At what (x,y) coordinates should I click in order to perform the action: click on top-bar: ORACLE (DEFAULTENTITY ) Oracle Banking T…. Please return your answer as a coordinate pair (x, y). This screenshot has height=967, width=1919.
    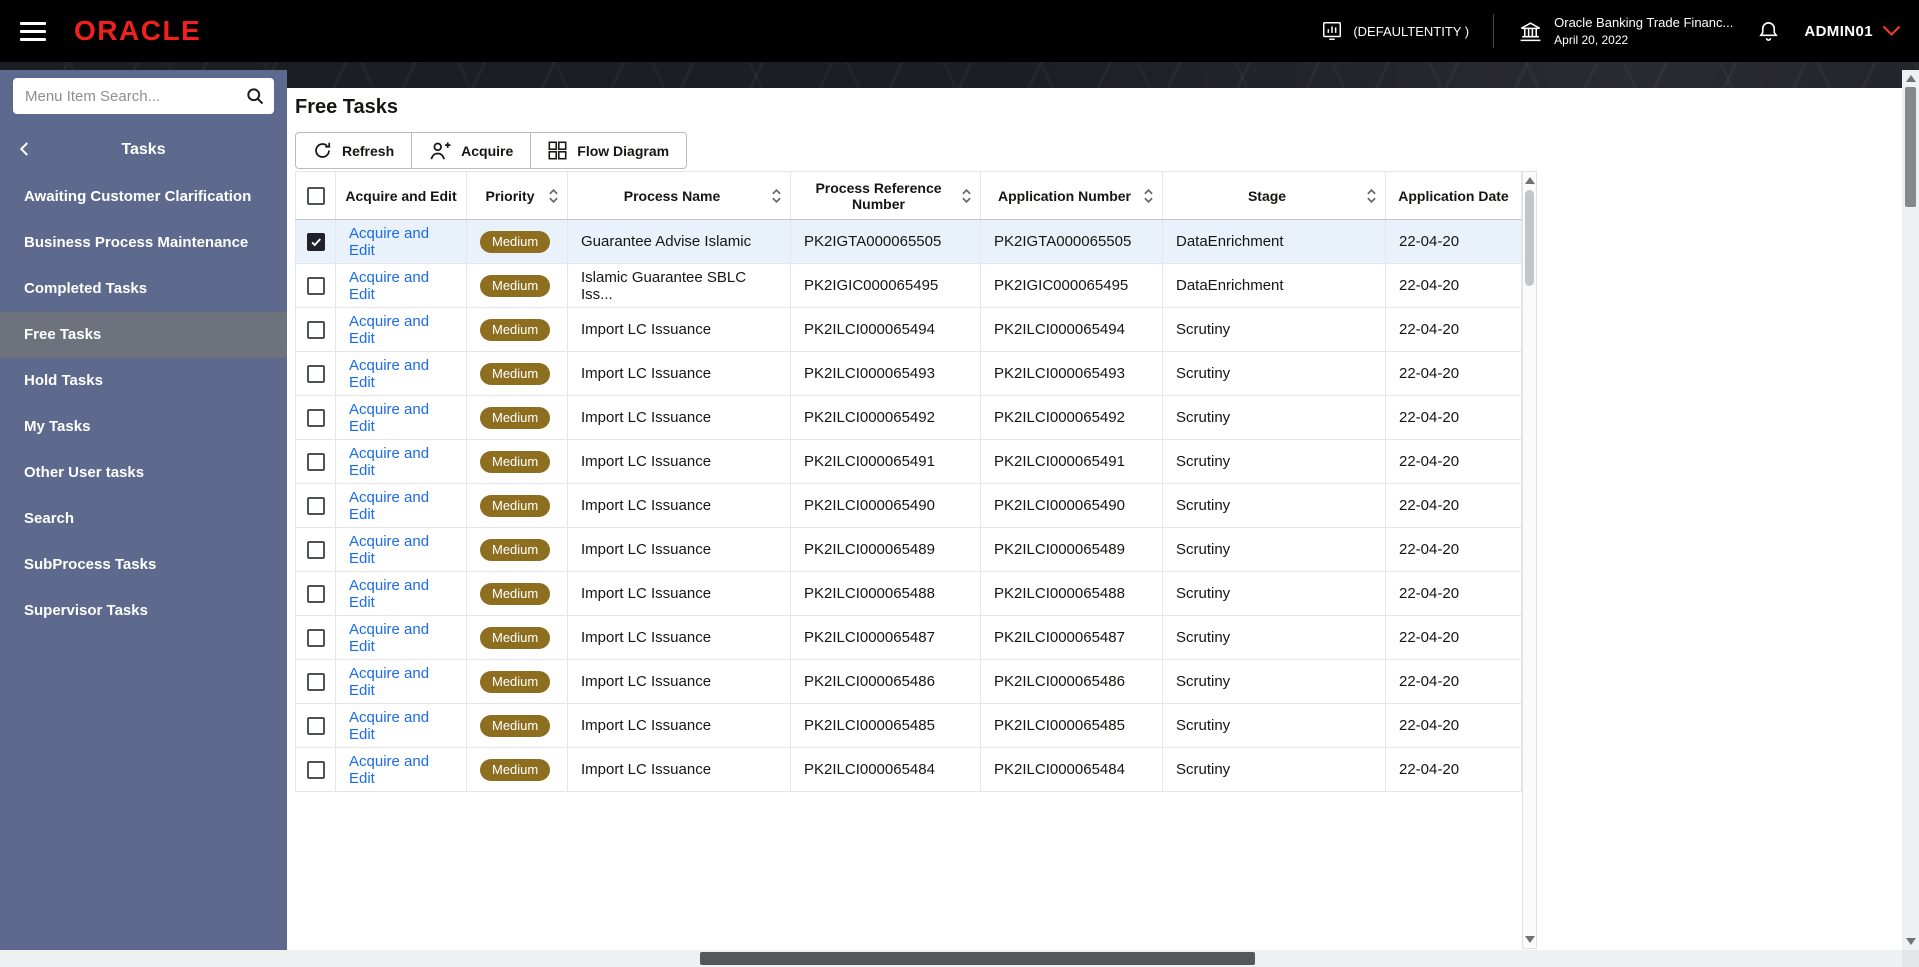
    Looking at the image, I should click on (959, 31).